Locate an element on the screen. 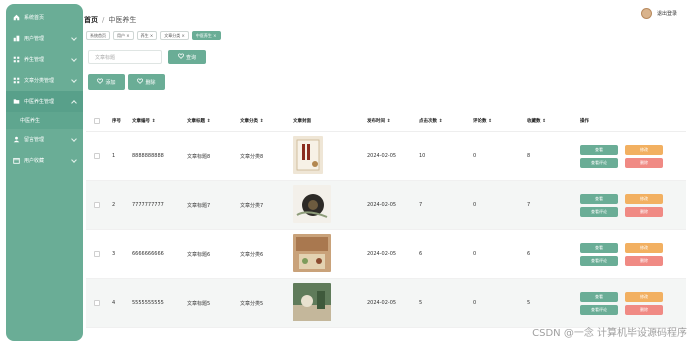 This screenshot has height=345, width=693. avatar is located at coordinates (646, 13).